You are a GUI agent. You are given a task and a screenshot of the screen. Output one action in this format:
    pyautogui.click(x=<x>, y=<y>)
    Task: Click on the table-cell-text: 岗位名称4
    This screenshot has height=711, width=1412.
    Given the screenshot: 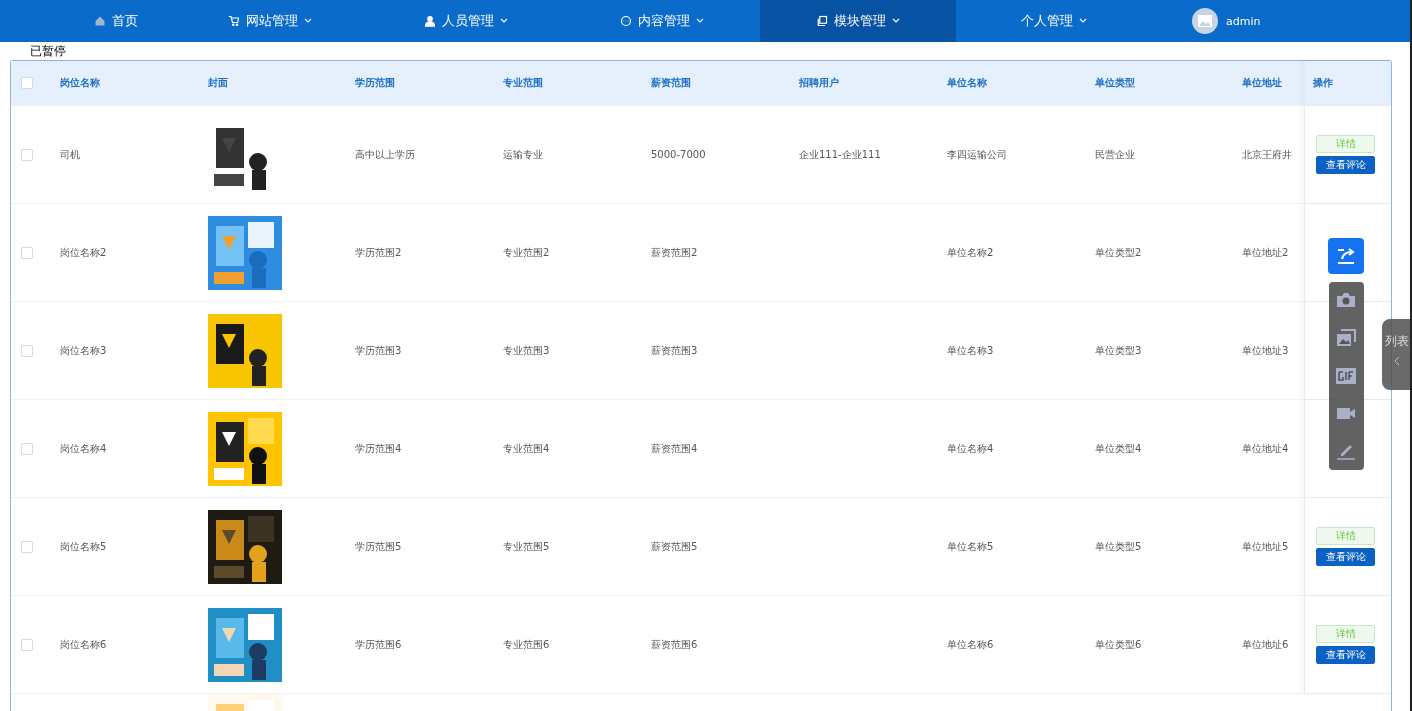 What is the action you would take?
    pyautogui.click(x=84, y=448)
    